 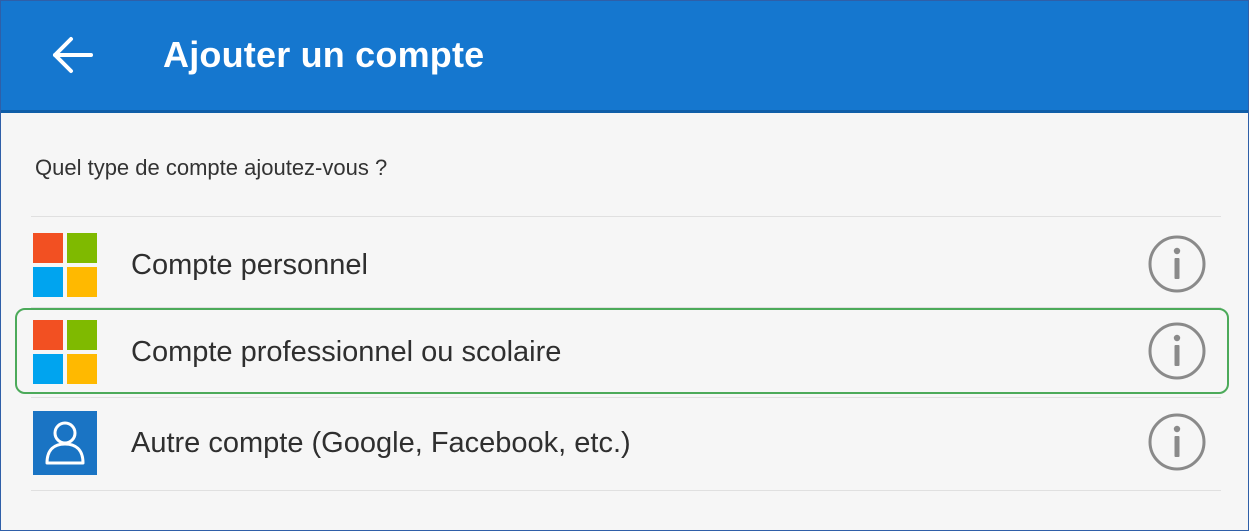 I want to click on arrow-left-icon, so click(x=73, y=55).